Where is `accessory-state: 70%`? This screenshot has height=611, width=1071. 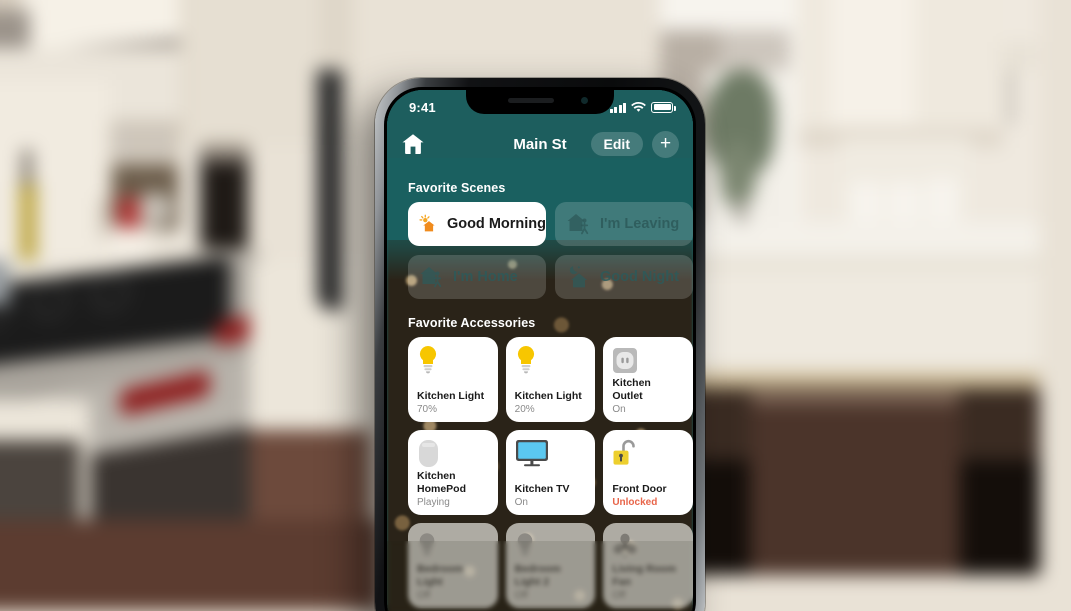 accessory-state: 70% is located at coordinates (427, 409).